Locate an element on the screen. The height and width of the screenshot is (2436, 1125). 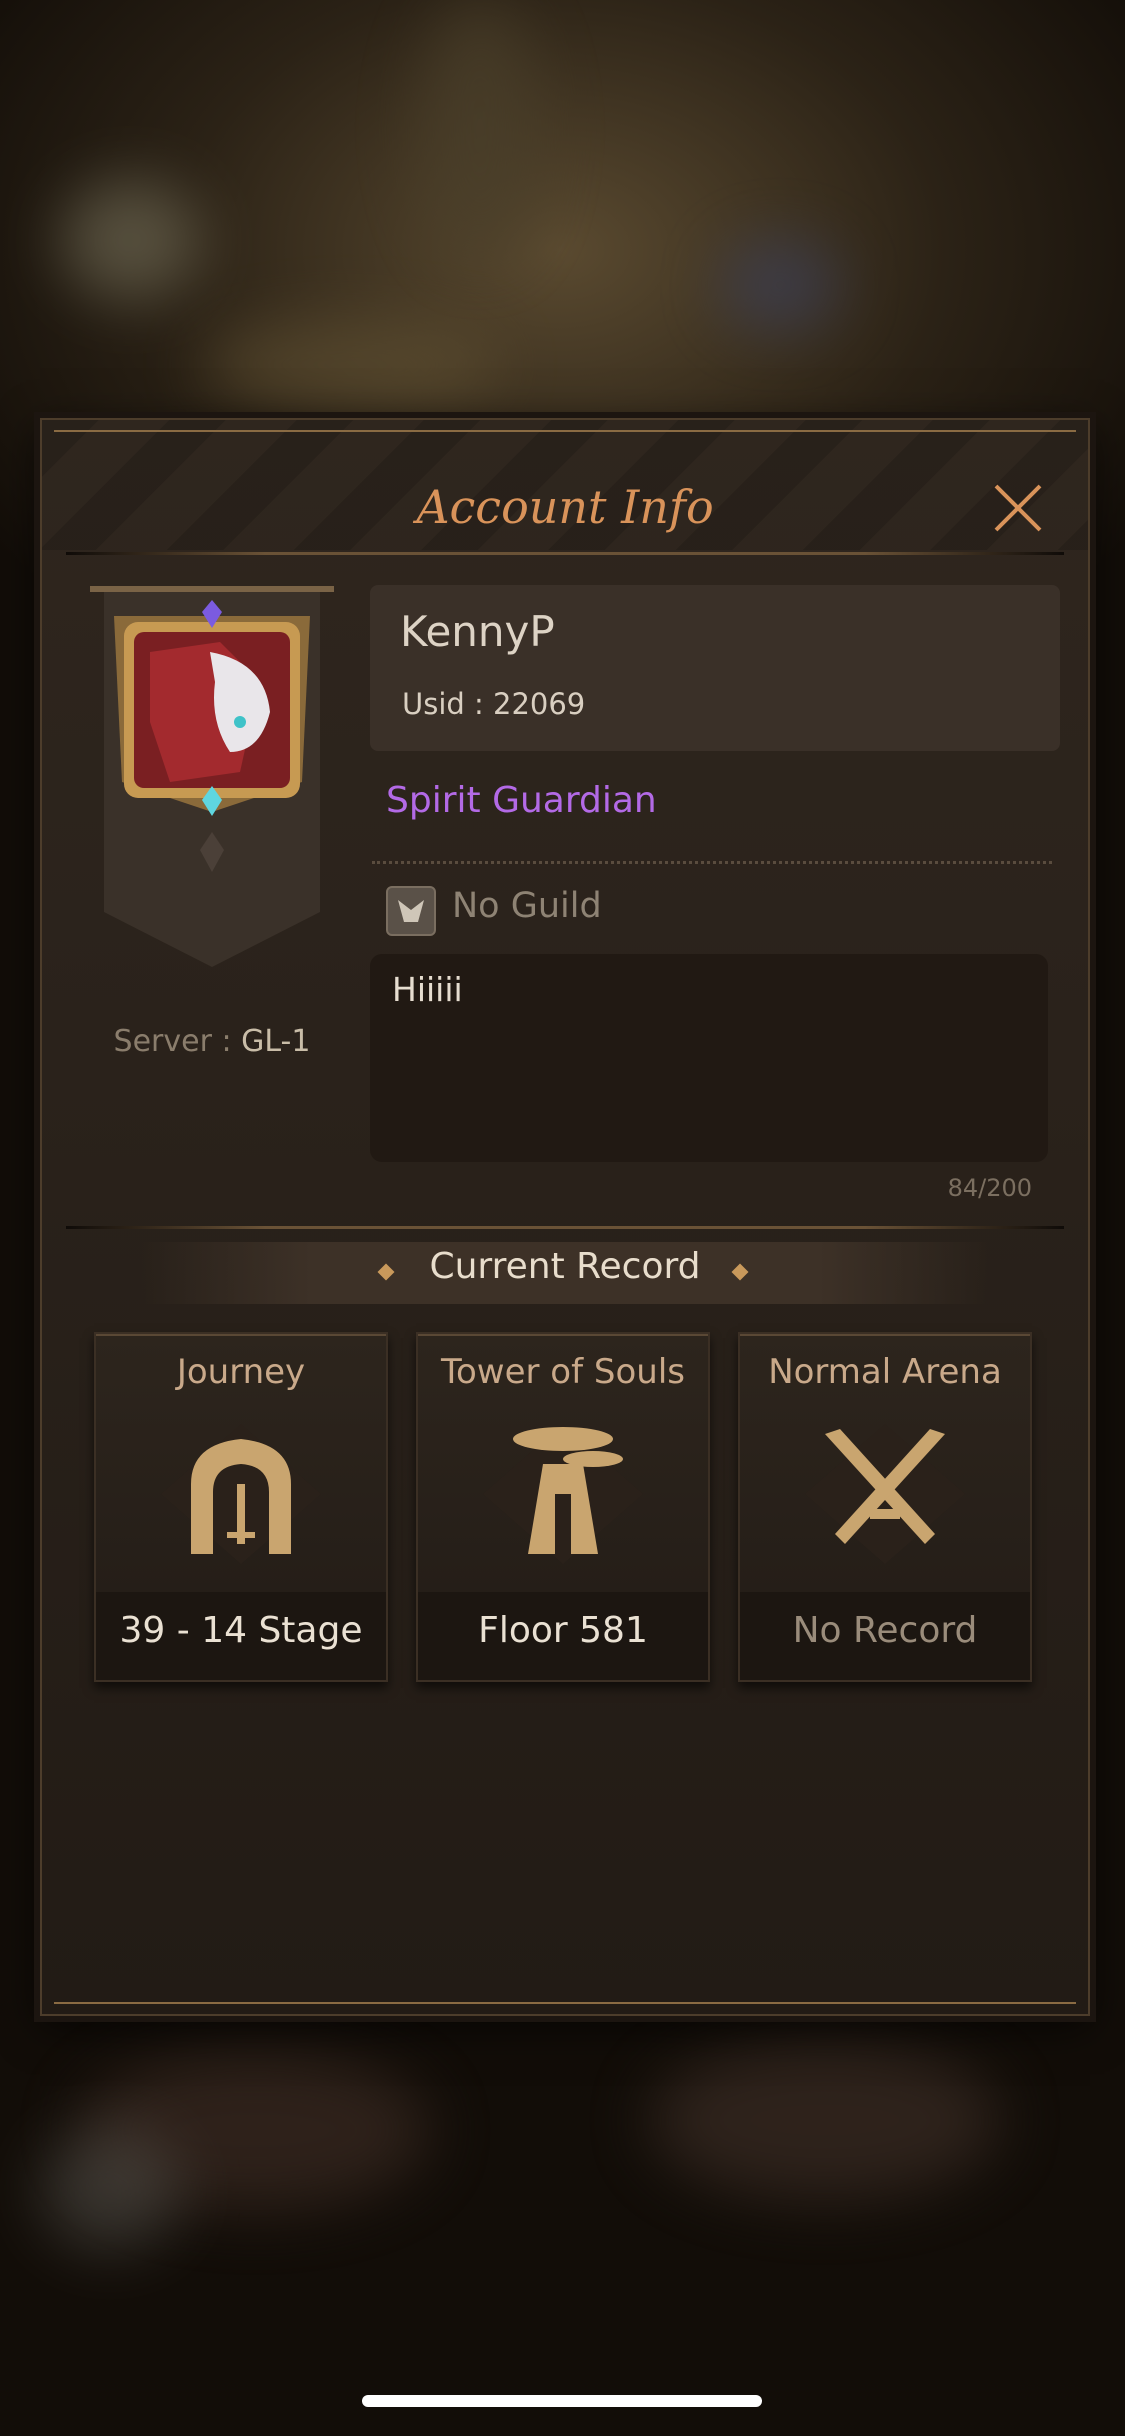
server-info: Server : GL-1 is located at coordinates (212, 1041).